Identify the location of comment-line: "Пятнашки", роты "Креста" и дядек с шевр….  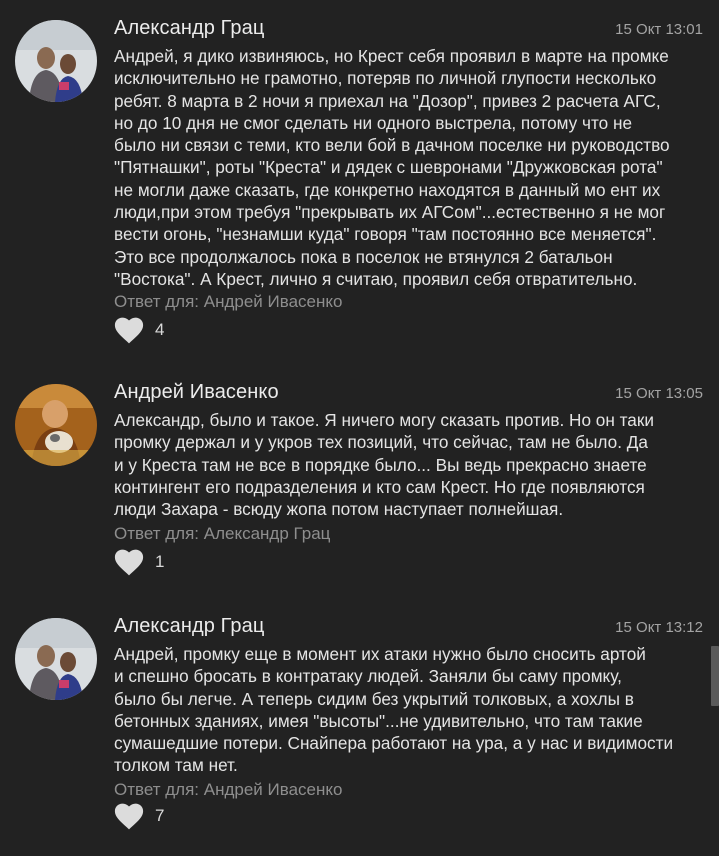
(388, 167).